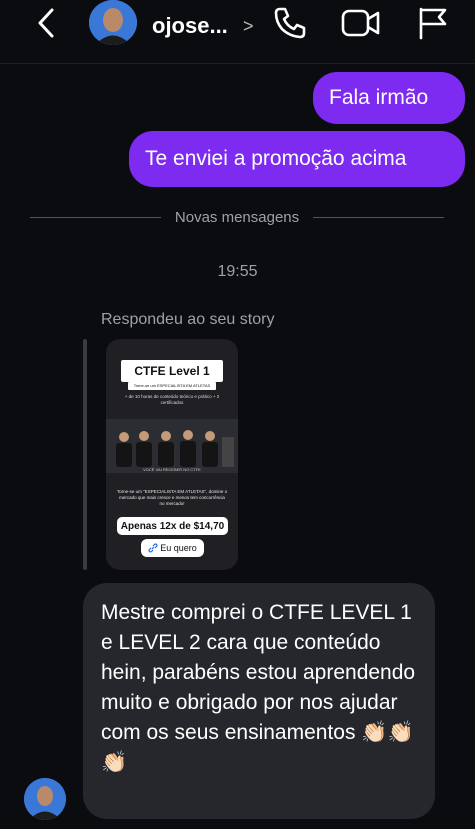 This screenshot has width=475, height=829. What do you see at coordinates (172, 386) in the screenshot?
I see `story-subtitle: Torne-se um ESPECIALISTA EM ATLETAS` at bounding box center [172, 386].